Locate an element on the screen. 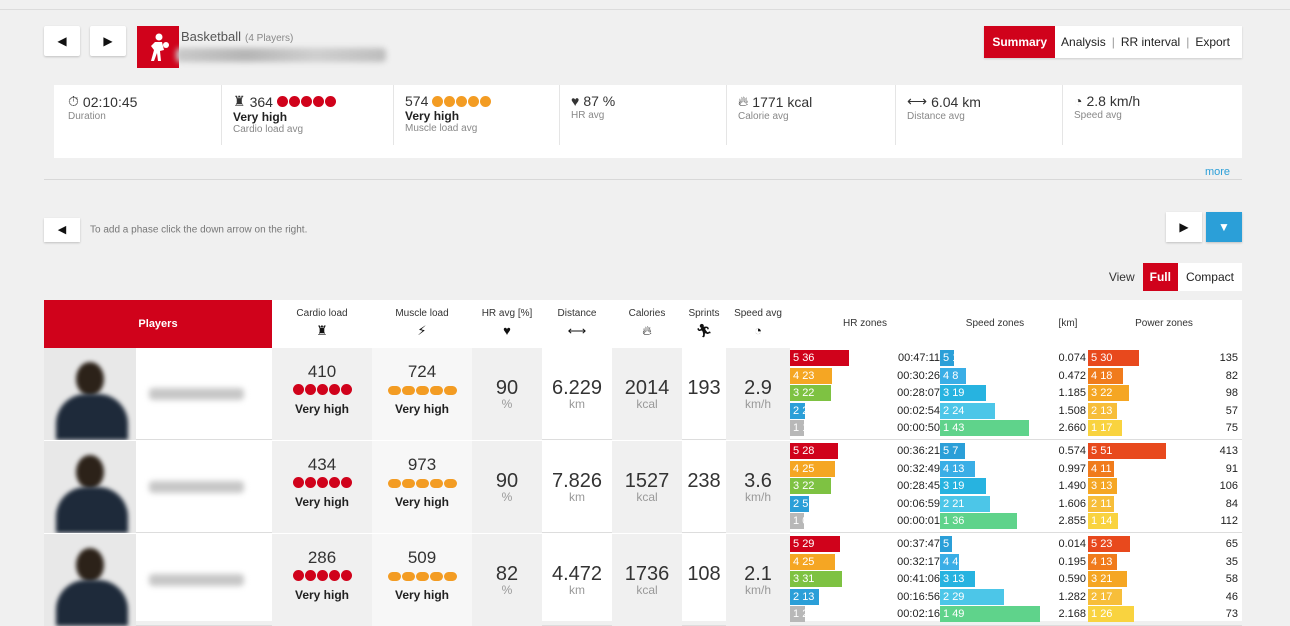  col-speed-zones: Speed zones is located at coordinates (995, 324).